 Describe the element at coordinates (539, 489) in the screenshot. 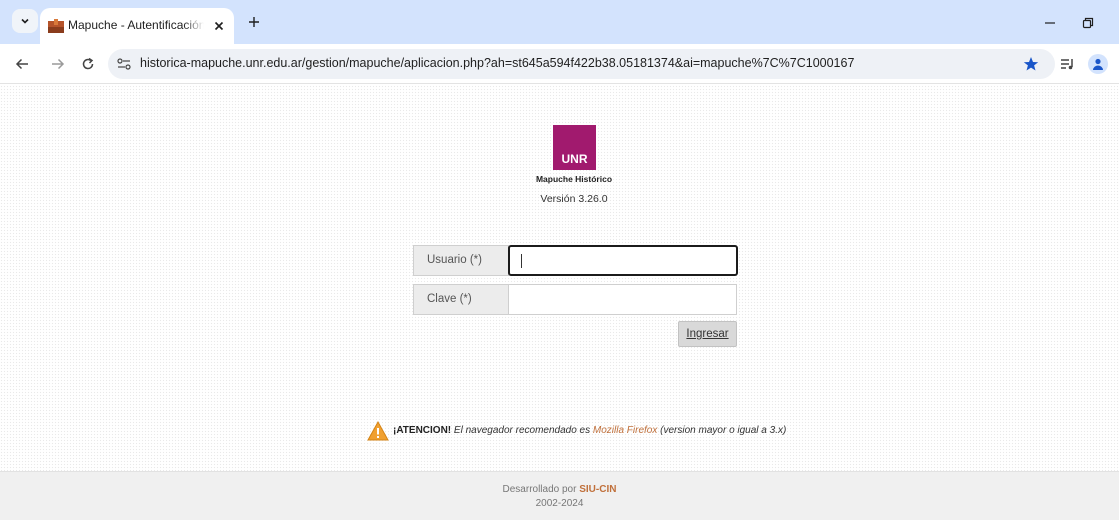

I see `footer-developed-by: Desarrollado por` at that location.